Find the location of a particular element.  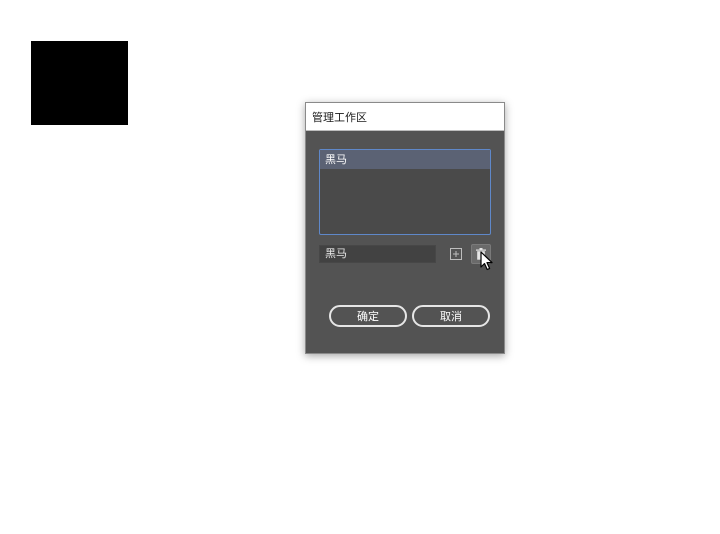

ok-button: 确定 is located at coordinates (368, 316).